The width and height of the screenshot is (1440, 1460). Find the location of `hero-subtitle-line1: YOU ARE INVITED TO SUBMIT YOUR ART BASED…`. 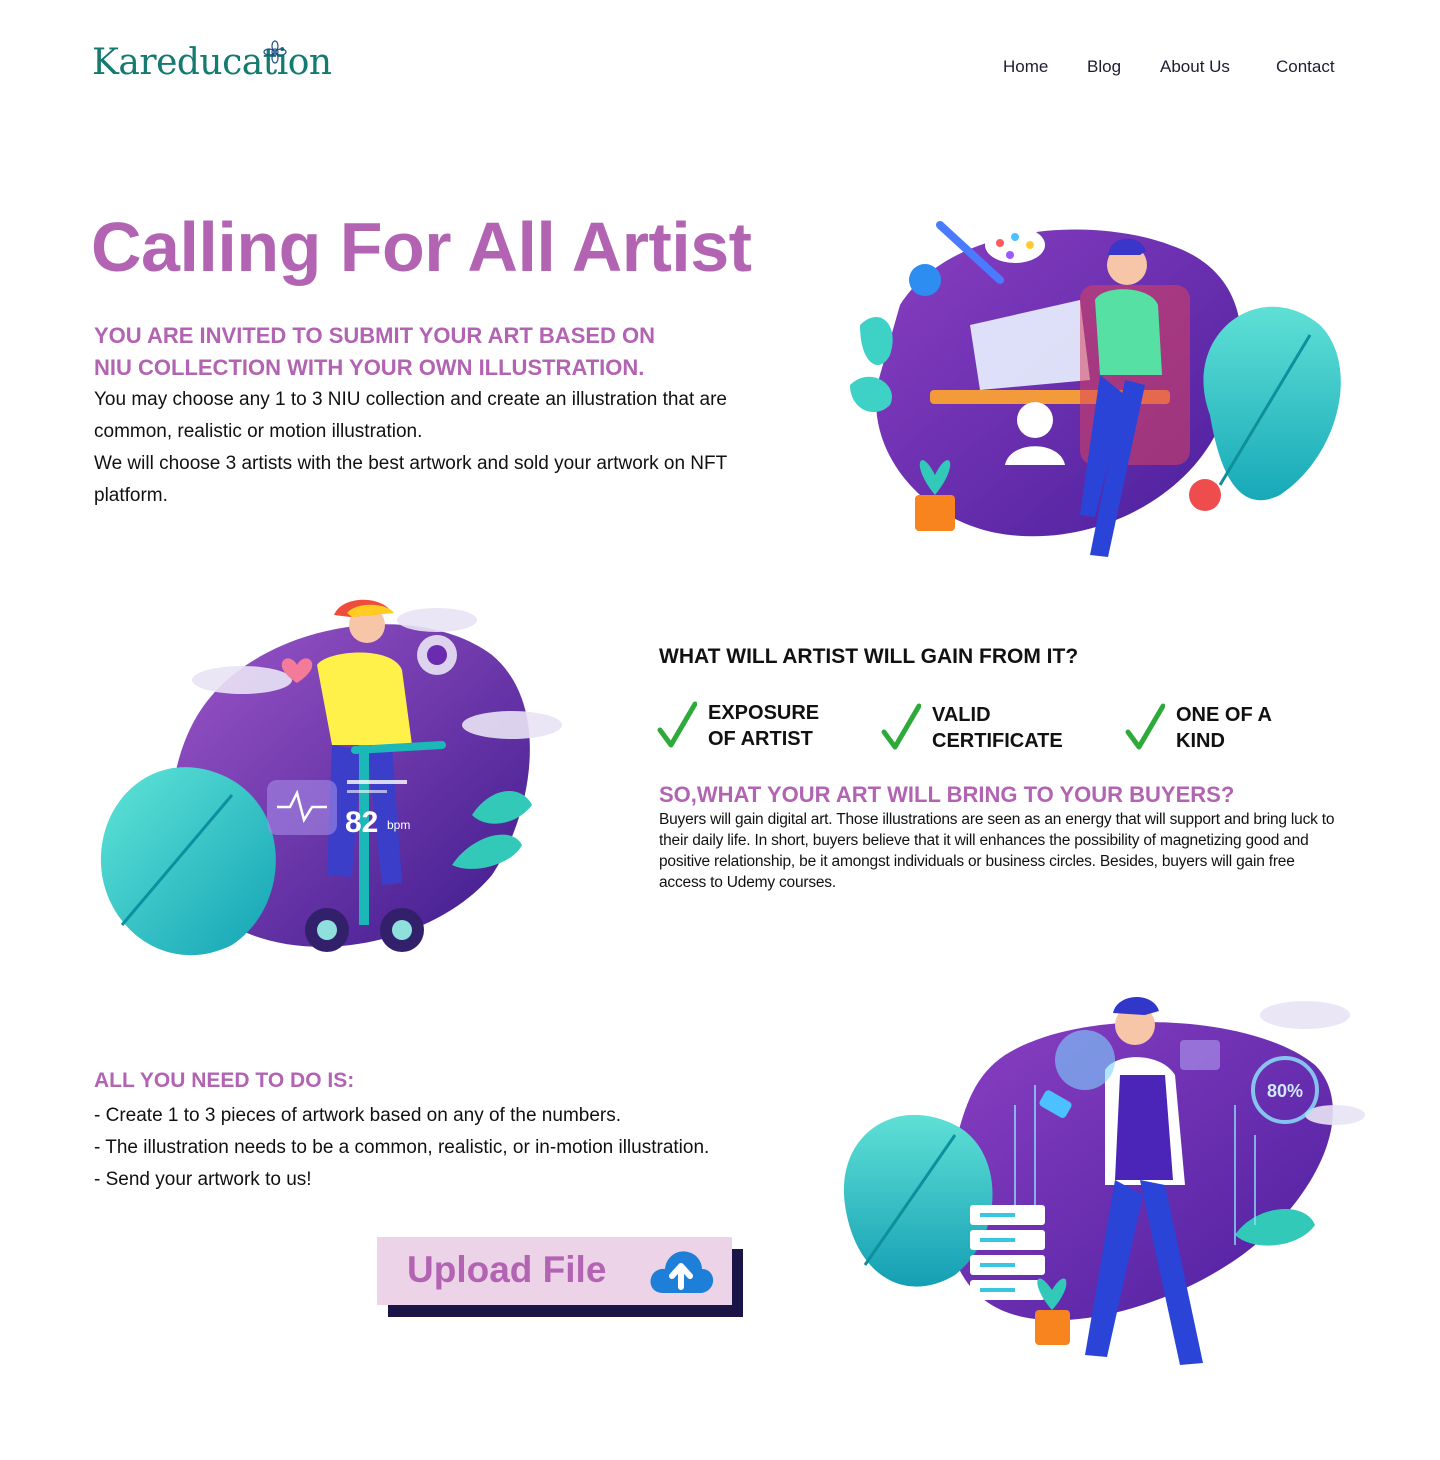

hero-subtitle-line1: YOU ARE INVITED TO SUBMIT YOUR ART BASED… is located at coordinates (375, 335).